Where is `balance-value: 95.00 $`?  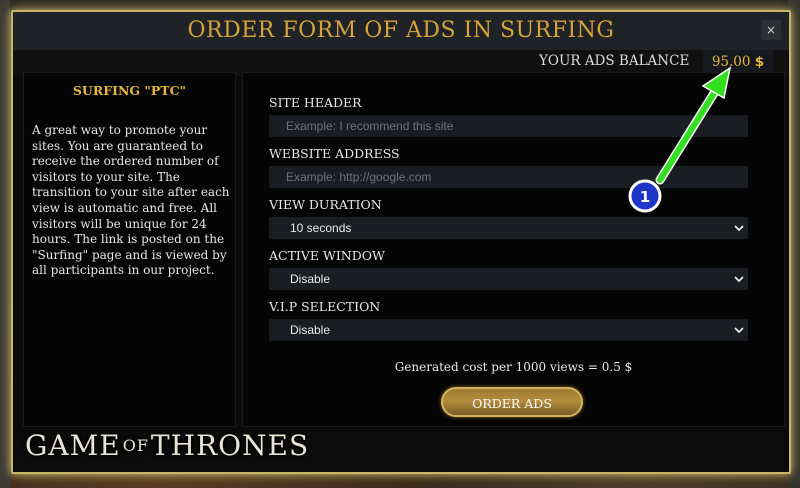 balance-value: 95.00 $ is located at coordinates (738, 62).